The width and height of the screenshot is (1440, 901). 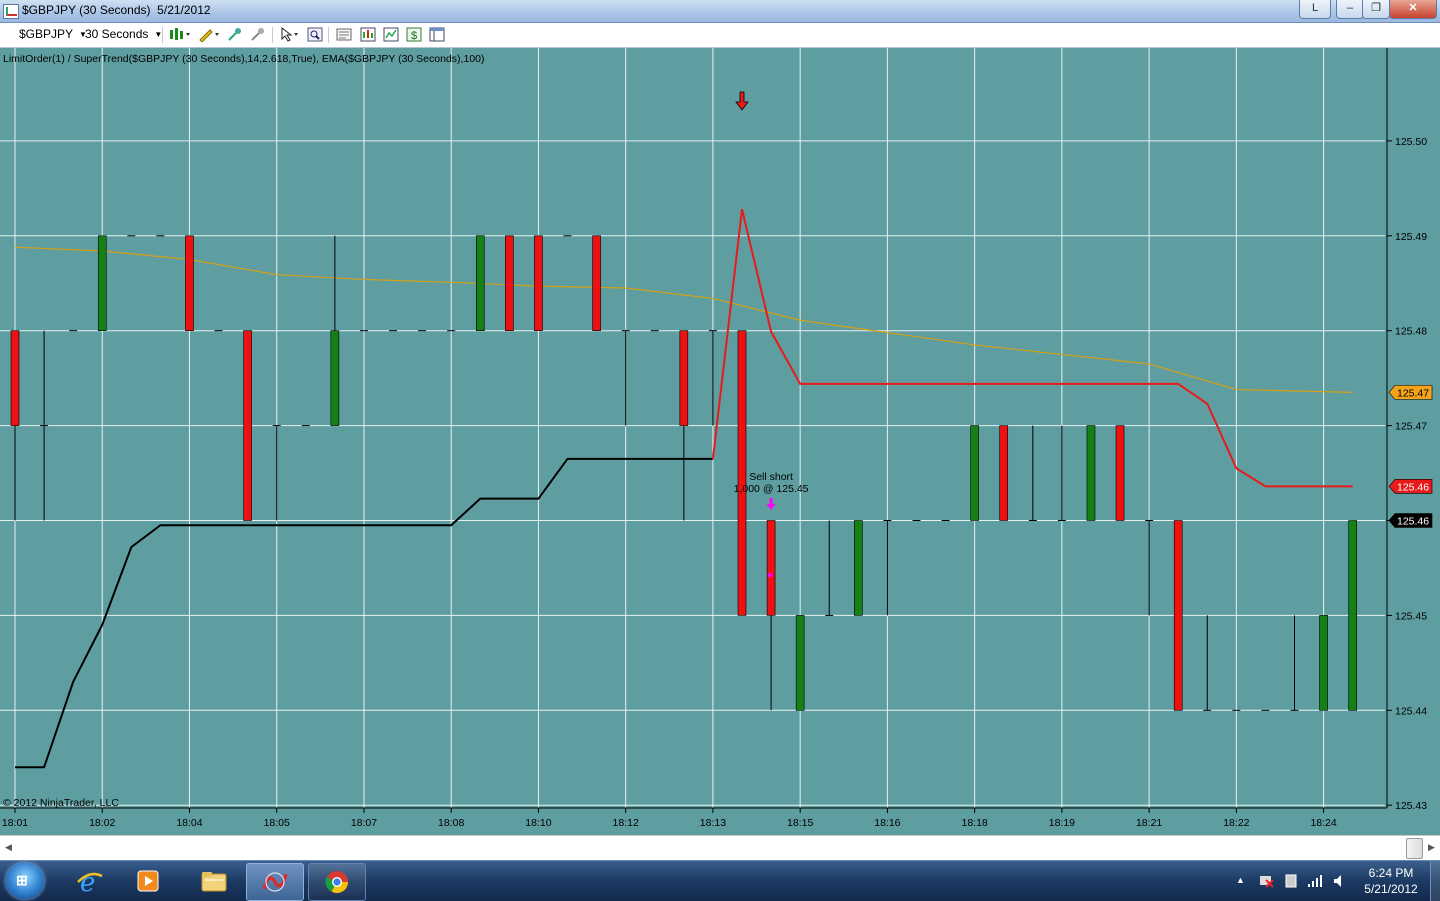 What do you see at coordinates (235, 34) in the screenshot?
I see `add-indicator-icon` at bounding box center [235, 34].